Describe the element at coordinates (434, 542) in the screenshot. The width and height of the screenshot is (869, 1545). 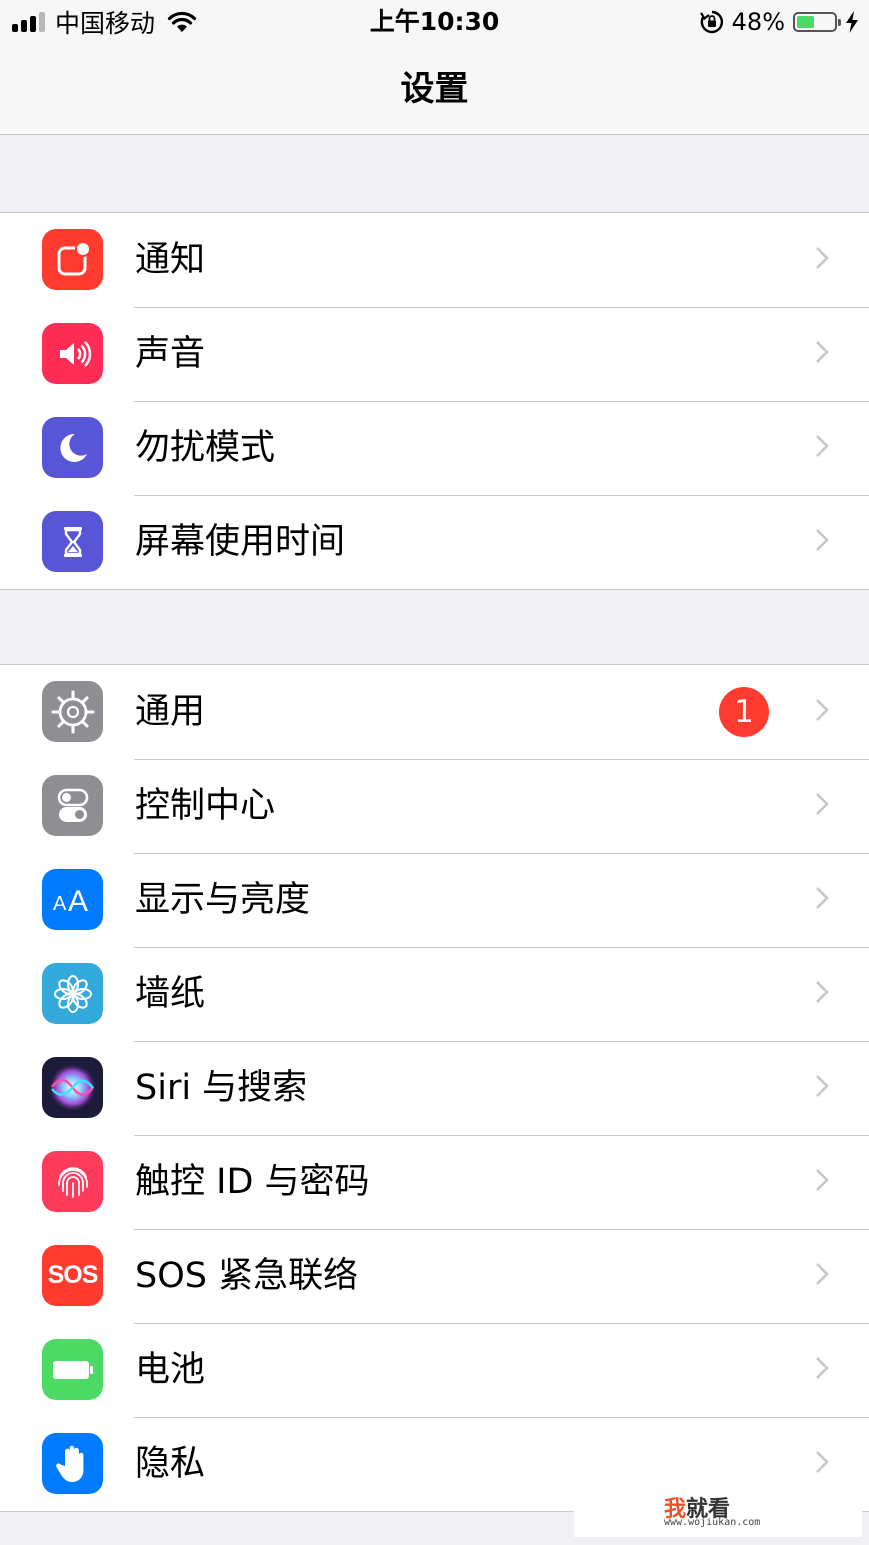
I see `settings-row-screen-time: 屏幕使用时间` at that location.